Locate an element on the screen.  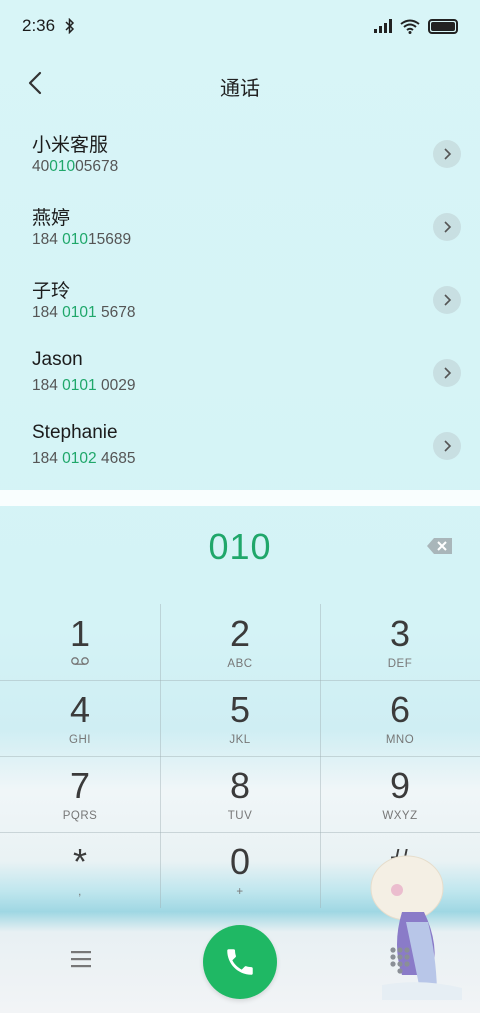
signal-icon is located at coordinates (383, 26).